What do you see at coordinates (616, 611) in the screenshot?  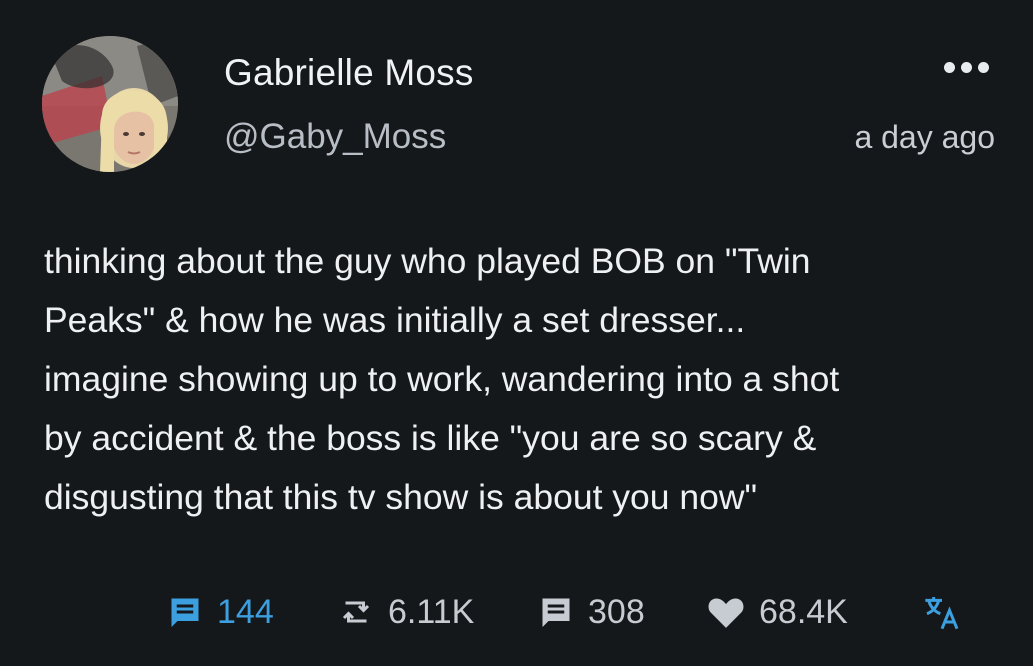 I see `quote-count: 308` at bounding box center [616, 611].